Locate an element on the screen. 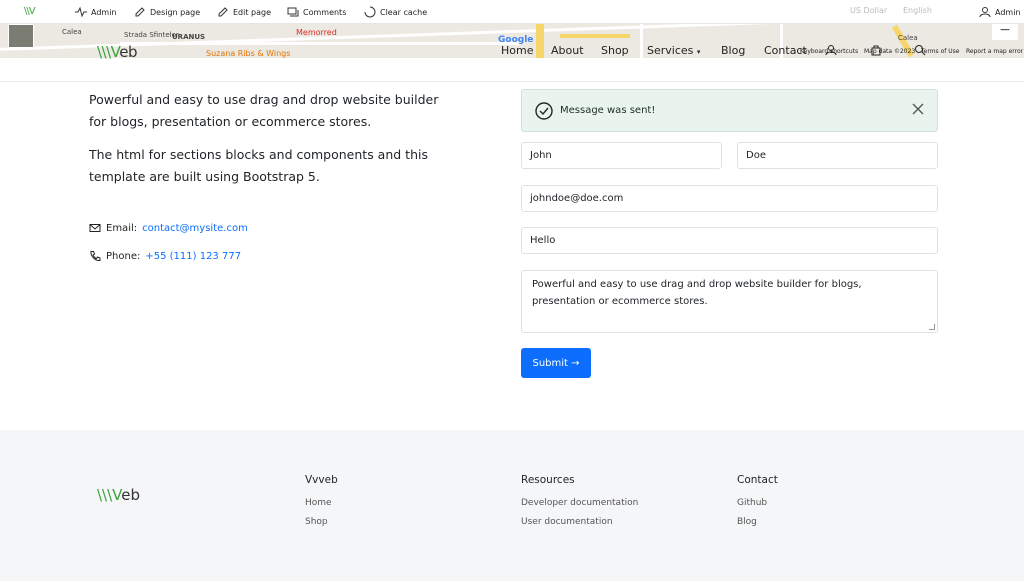 This screenshot has width=1024, height=581. first-name-field: John is located at coordinates (621, 155).